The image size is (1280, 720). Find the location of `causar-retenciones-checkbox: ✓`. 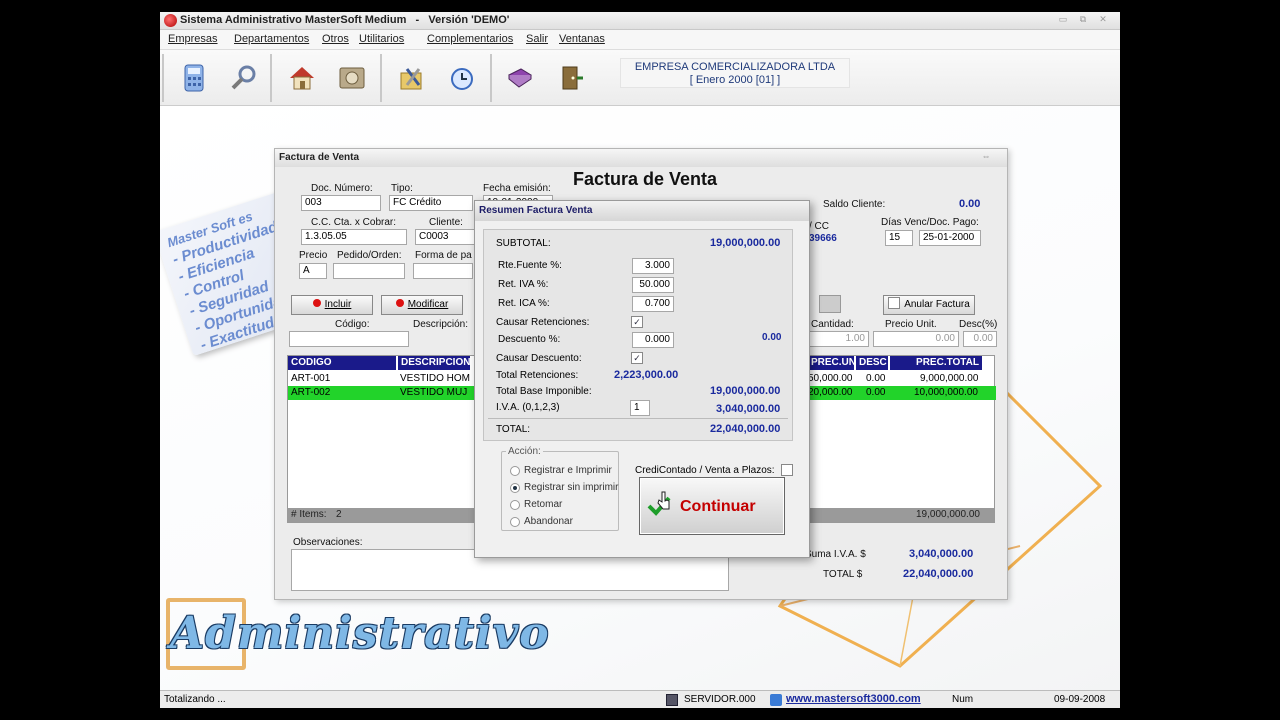

causar-retenciones-checkbox: ✓ is located at coordinates (637, 322).